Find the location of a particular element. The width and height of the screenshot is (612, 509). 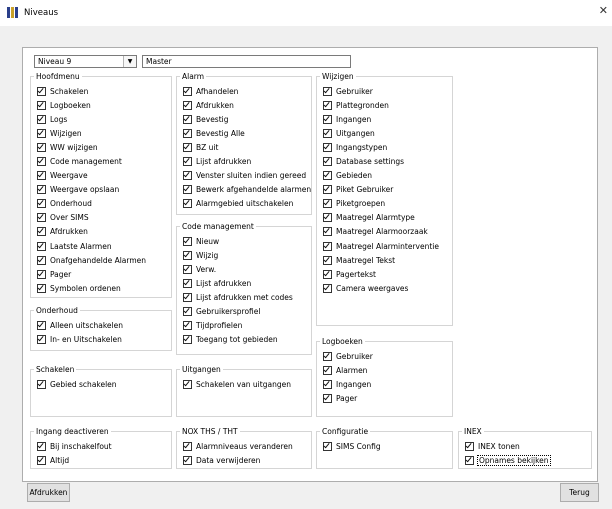

checkbox-item: Ingangen is located at coordinates (385, 119).